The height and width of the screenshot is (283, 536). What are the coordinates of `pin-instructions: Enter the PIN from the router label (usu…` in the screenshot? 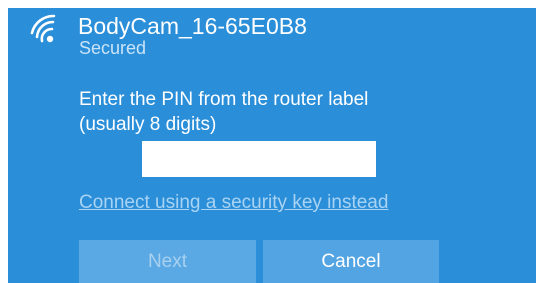 It's located at (289, 112).